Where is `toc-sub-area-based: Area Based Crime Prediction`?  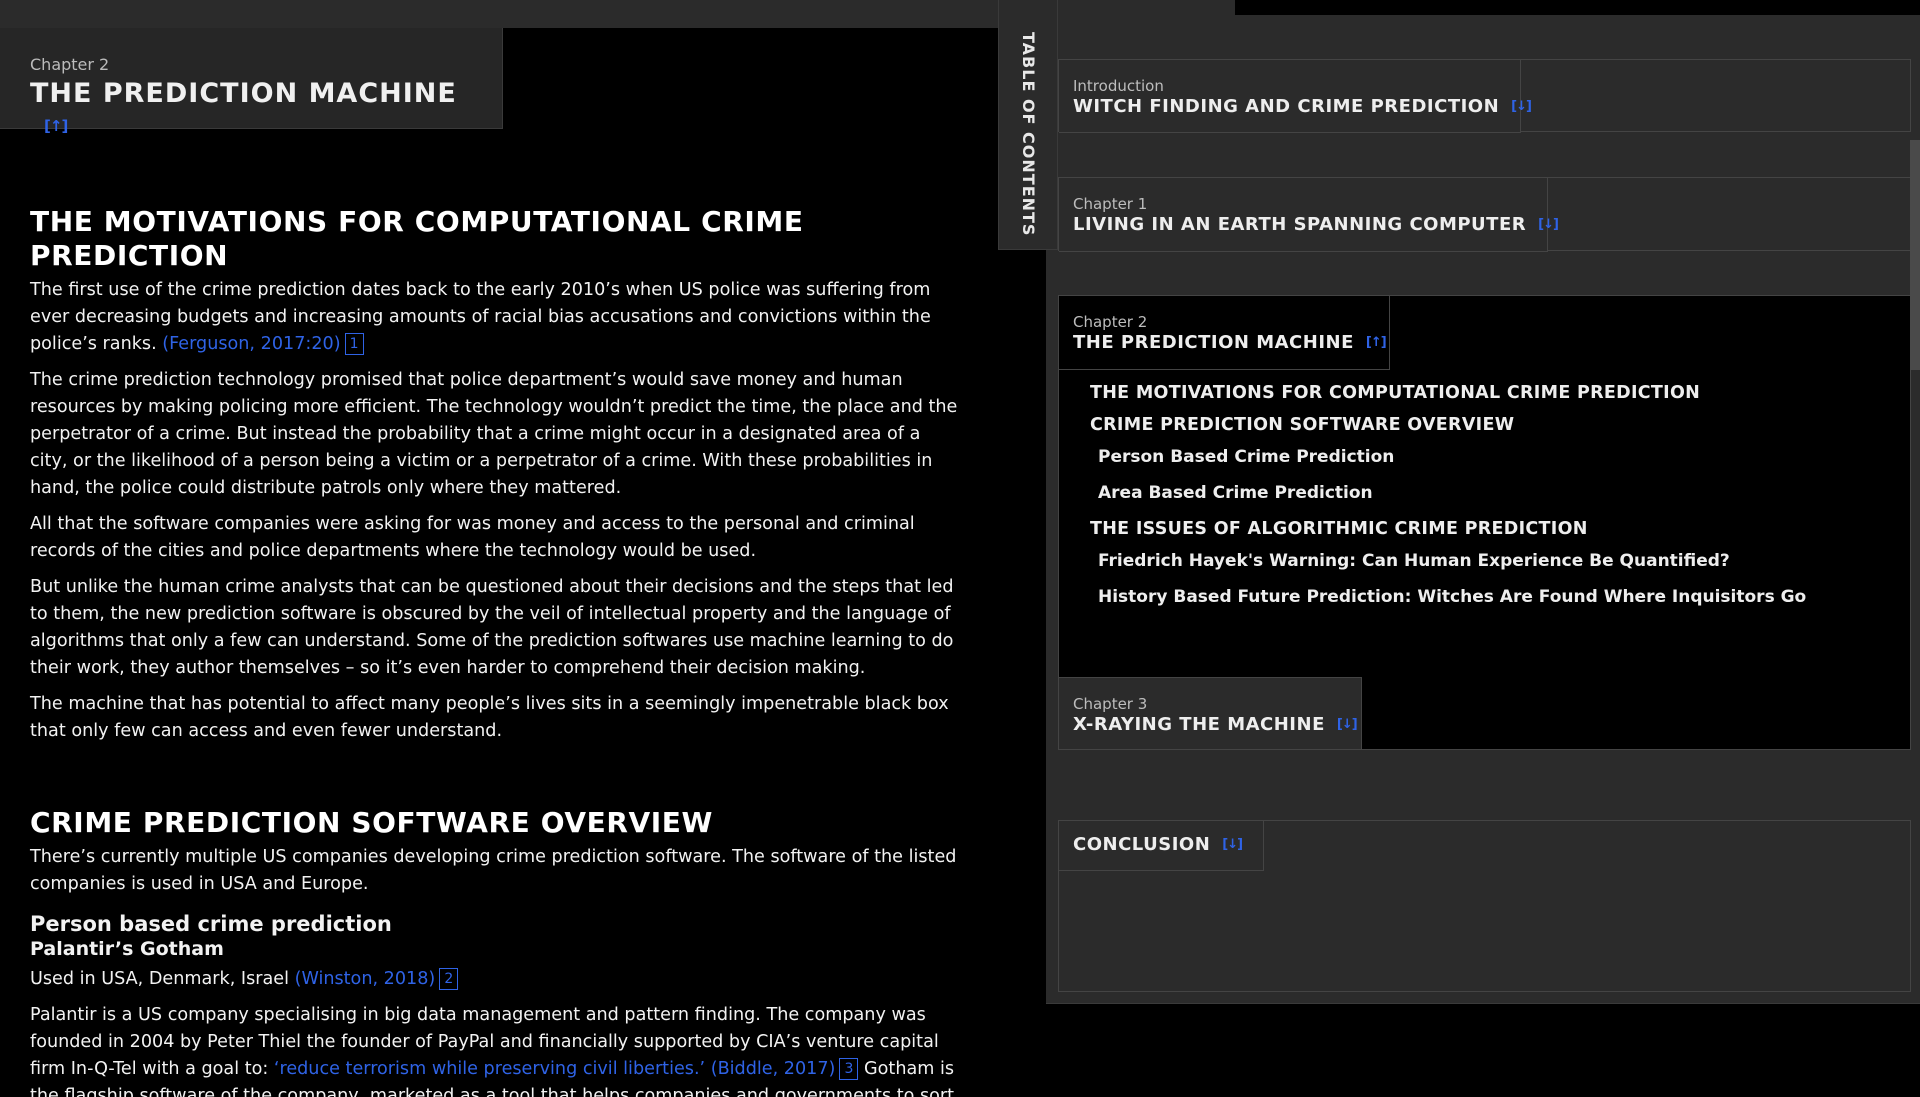
toc-sub-area-based: Area Based Crime Prediction is located at coordinates (1494, 493).